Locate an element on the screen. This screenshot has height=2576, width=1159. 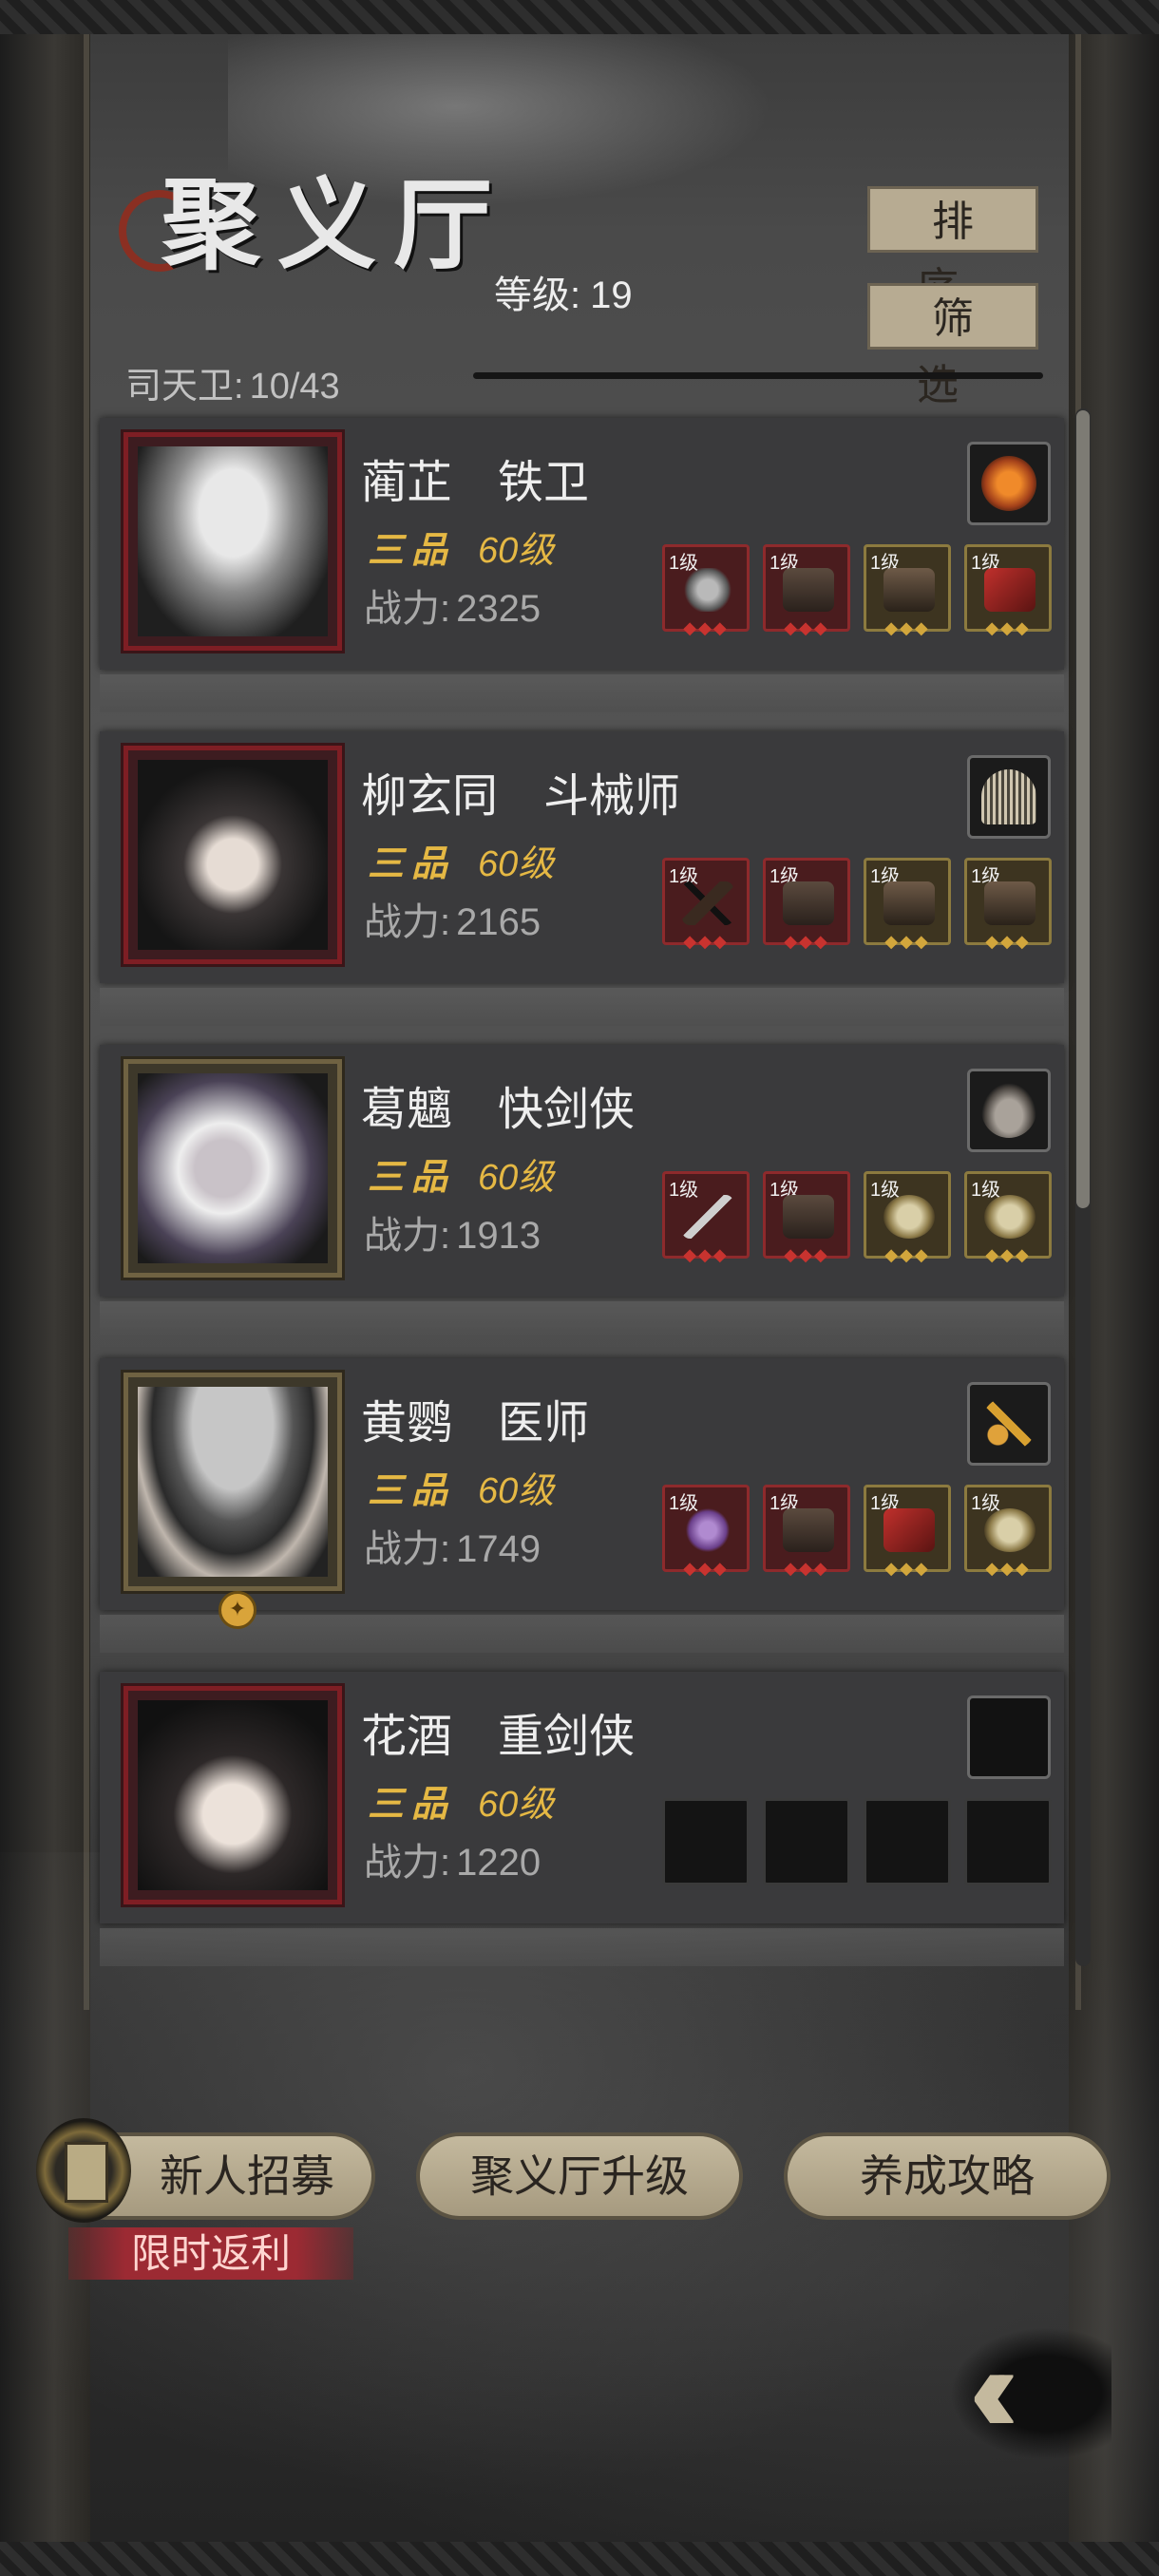
sort-button: 排序 is located at coordinates (952, 249).